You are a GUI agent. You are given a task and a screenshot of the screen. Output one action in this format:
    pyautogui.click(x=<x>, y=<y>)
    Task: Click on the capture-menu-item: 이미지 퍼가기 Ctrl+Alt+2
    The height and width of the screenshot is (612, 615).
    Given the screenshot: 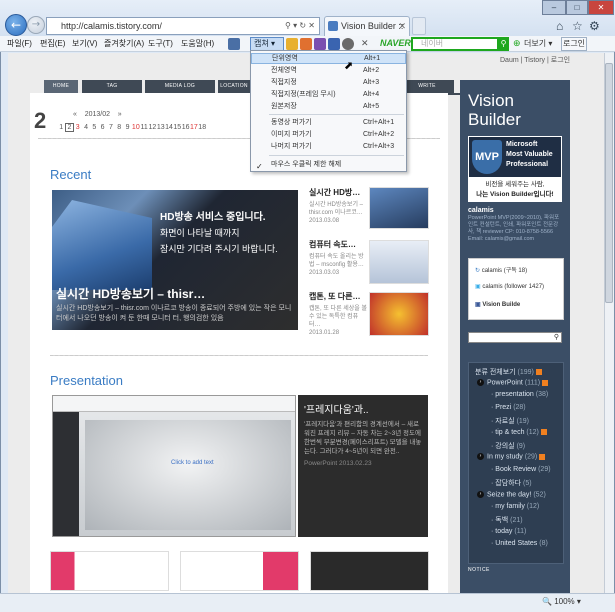 What is the action you would take?
    pyautogui.click(x=328, y=134)
    